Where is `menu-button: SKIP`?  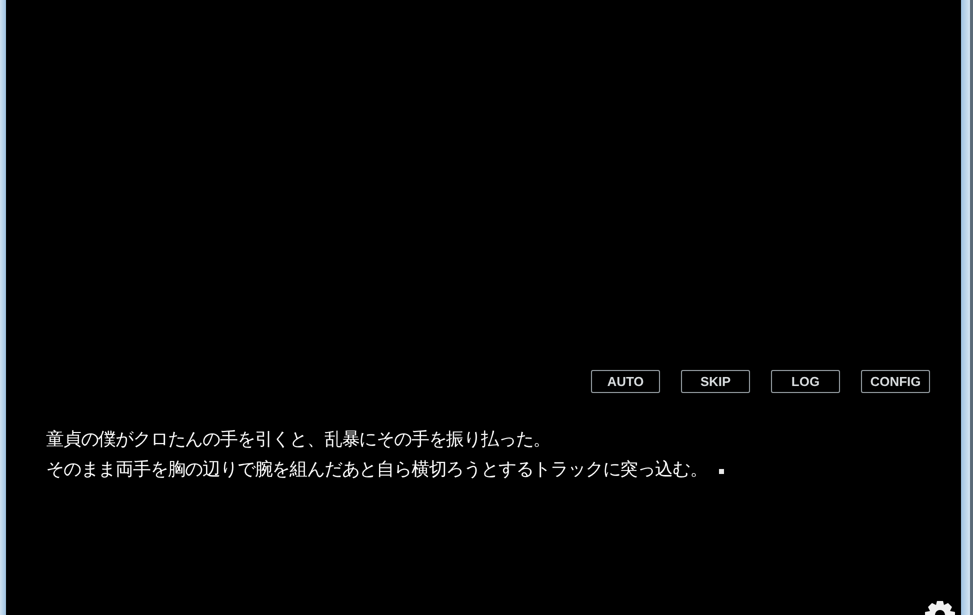
menu-button: SKIP is located at coordinates (715, 381).